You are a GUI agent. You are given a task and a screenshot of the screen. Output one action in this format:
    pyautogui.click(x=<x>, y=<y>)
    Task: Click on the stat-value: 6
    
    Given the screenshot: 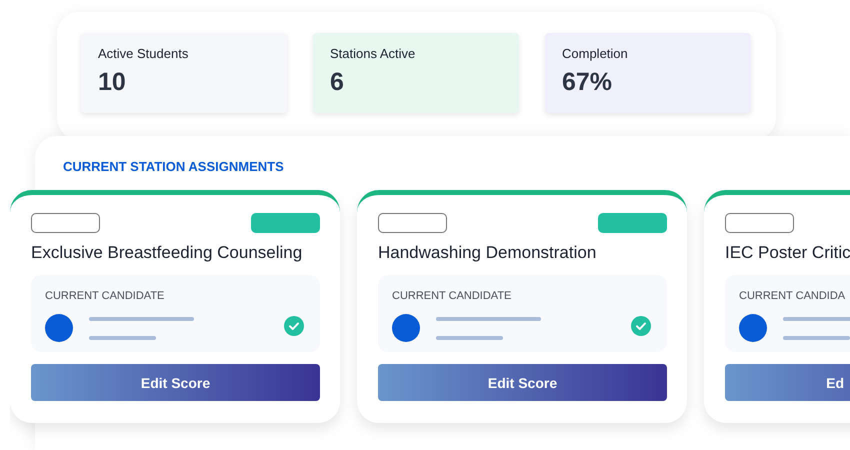 What is the action you would take?
    pyautogui.click(x=337, y=82)
    